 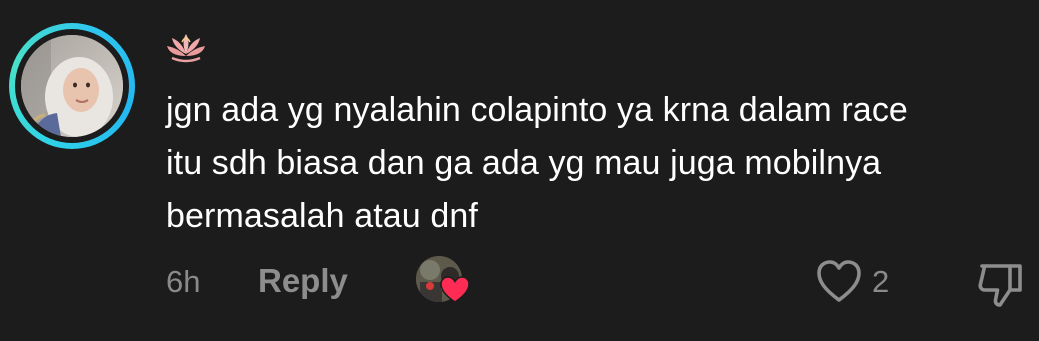 I want to click on commenter-avatar, so click(x=72, y=86).